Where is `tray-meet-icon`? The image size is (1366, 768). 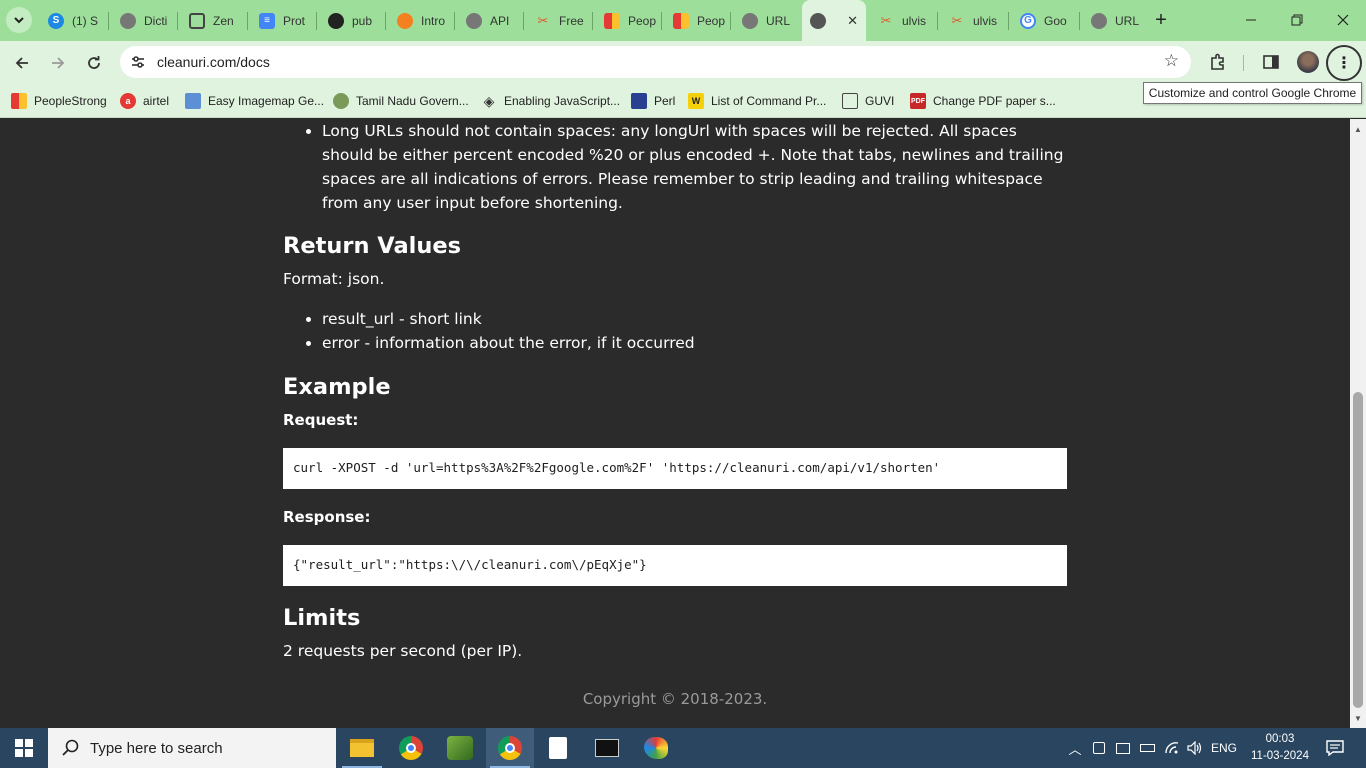
tray-meet-icon is located at coordinates (1099, 748).